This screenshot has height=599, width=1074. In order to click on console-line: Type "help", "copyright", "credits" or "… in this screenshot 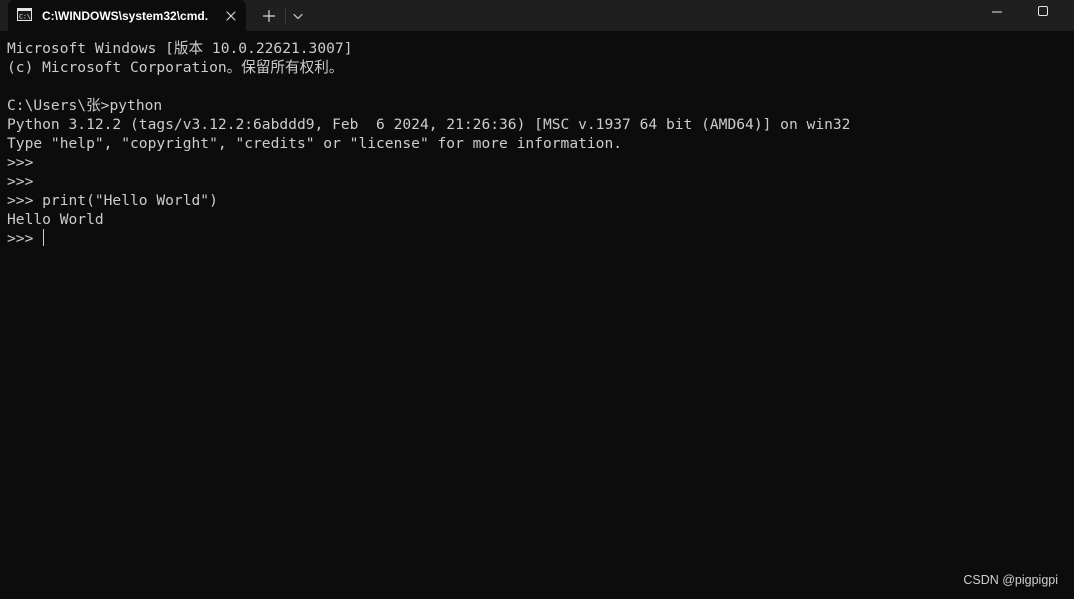, I will do `click(315, 143)`.